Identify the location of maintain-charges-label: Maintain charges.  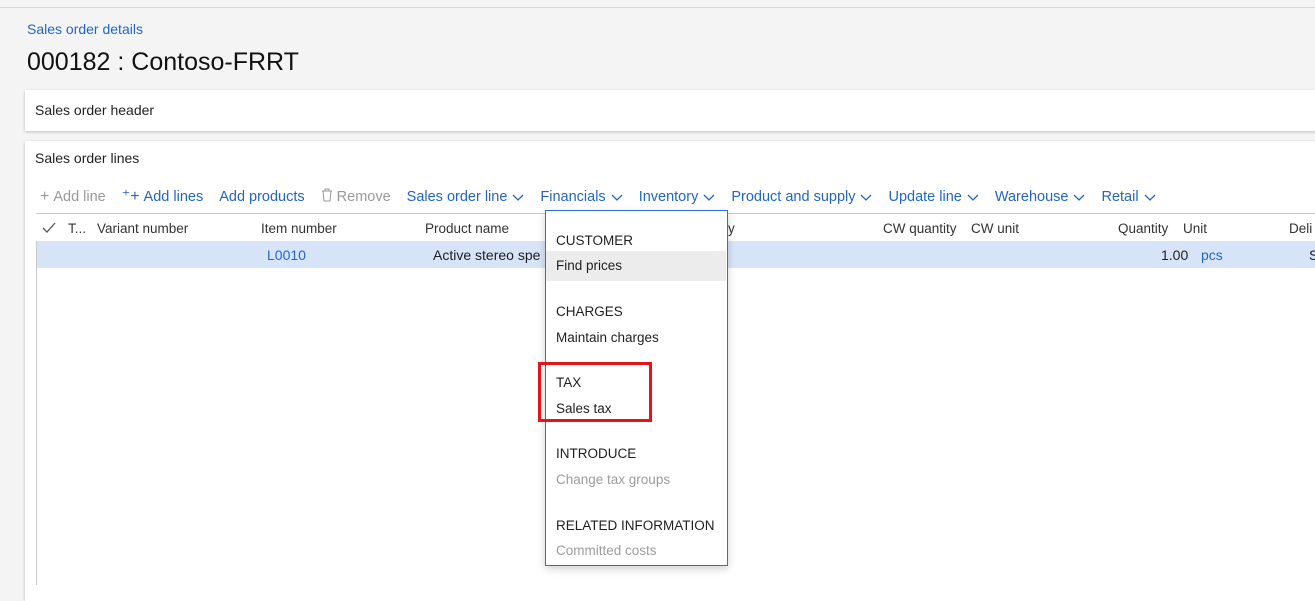
(607, 337).